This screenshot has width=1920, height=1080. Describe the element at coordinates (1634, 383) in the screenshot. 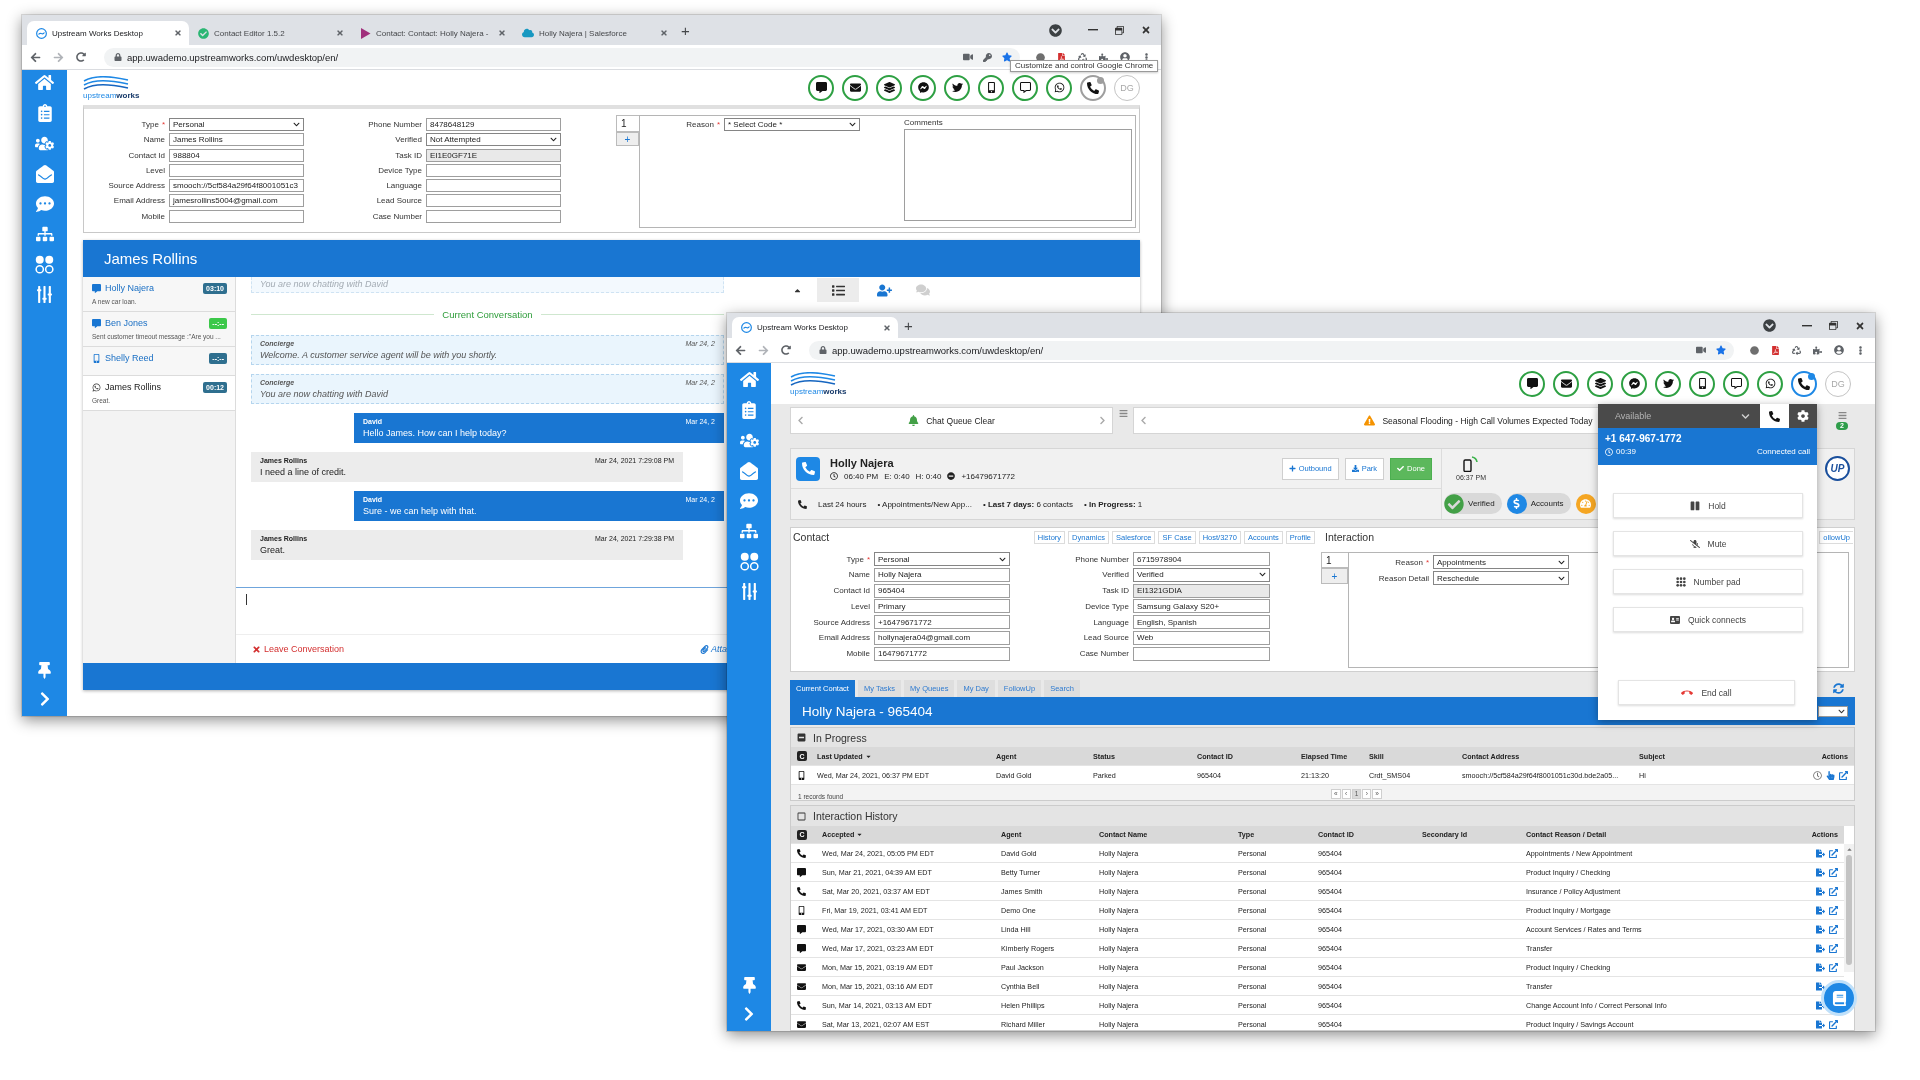

I see `lightning-bubble-icon` at that location.